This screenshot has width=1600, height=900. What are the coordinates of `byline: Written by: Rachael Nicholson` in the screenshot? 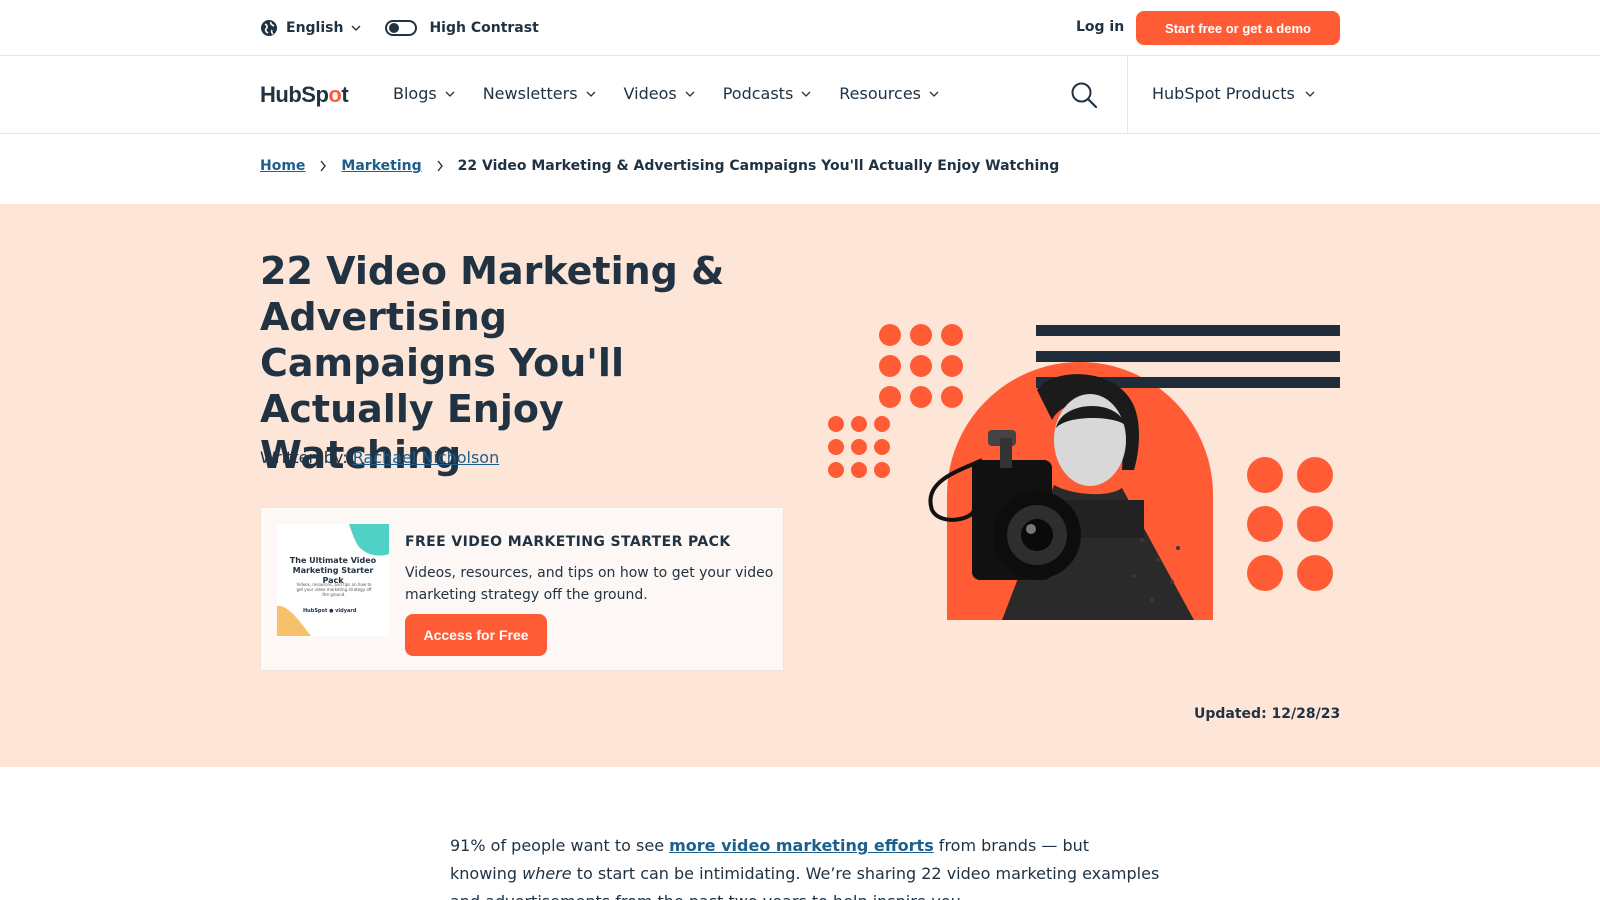 It's located at (379, 457).